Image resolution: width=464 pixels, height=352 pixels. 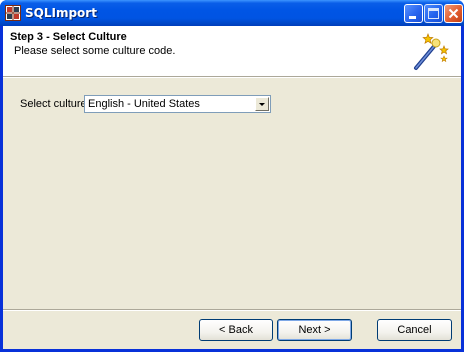 What do you see at coordinates (314, 330) in the screenshot?
I see `next-button: Next >` at bounding box center [314, 330].